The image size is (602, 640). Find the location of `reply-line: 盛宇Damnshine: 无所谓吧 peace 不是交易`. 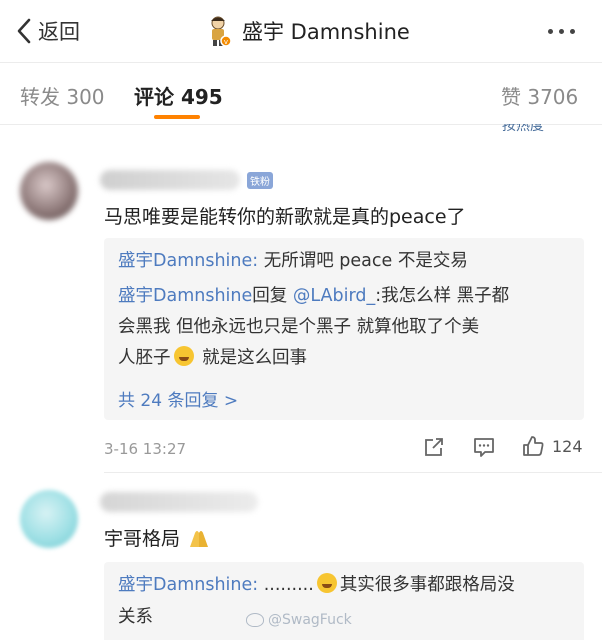

reply-line: 盛宇Damnshine: 无所谓吧 peace 不是交易 is located at coordinates (293, 261).